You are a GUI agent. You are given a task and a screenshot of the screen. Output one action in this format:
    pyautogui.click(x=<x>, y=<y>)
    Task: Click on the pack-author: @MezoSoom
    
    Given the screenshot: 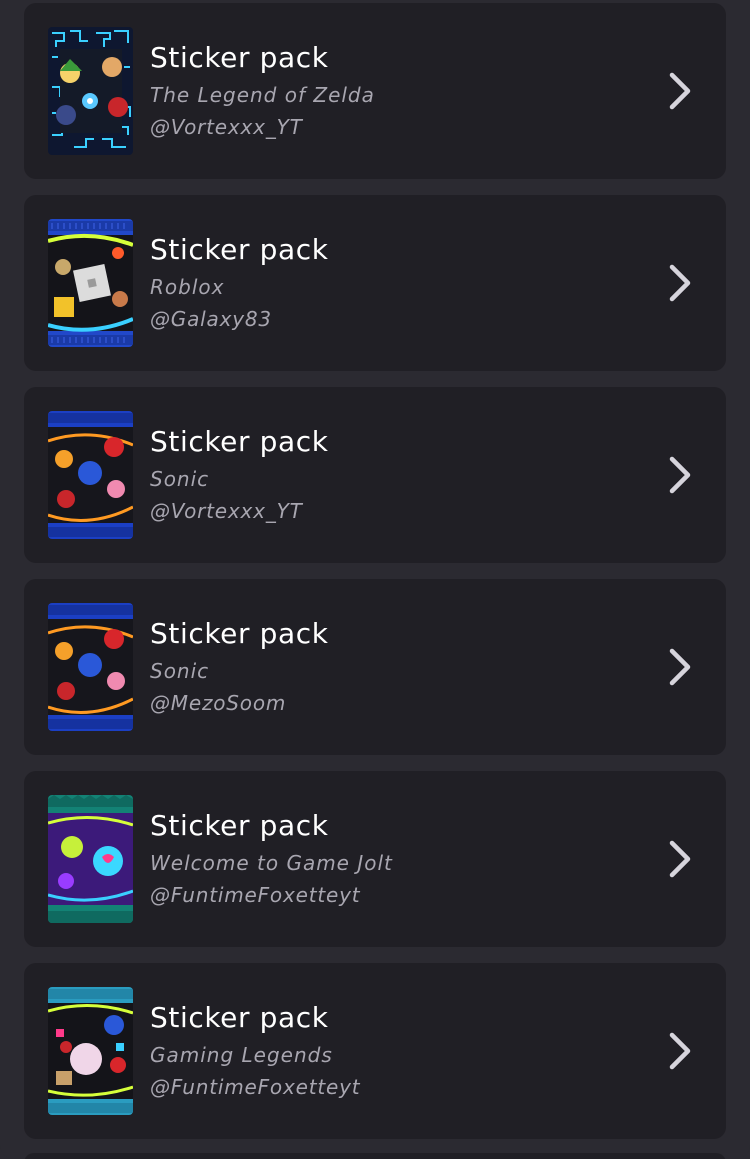 What is the action you would take?
    pyautogui.click(x=218, y=703)
    